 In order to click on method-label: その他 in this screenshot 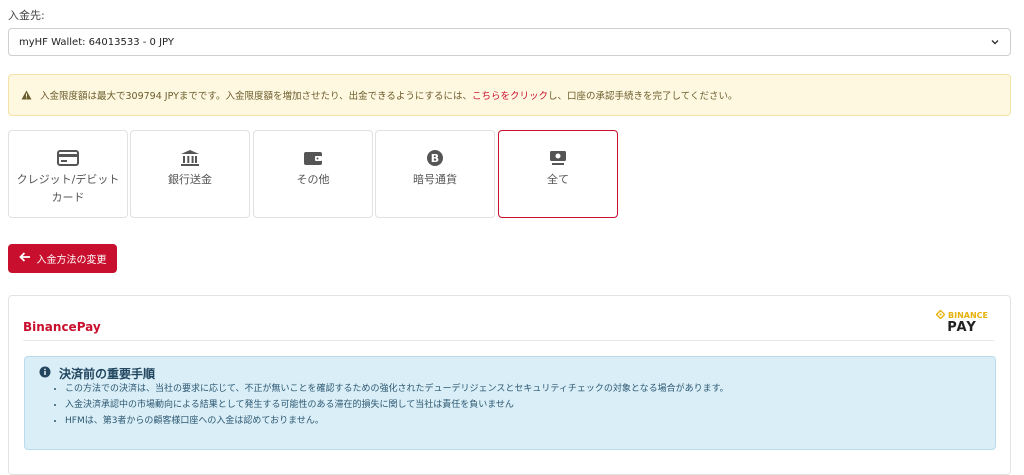, I will do `click(313, 179)`.